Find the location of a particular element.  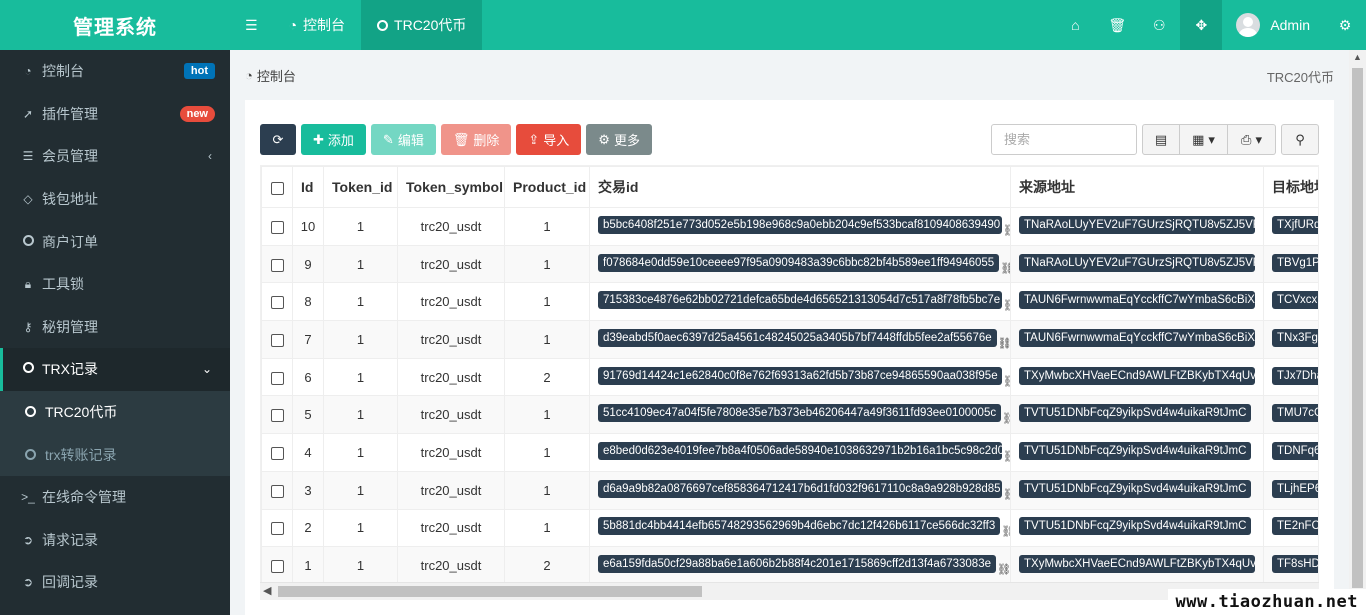

sidebar-subitem-trc20: TRC20代币 is located at coordinates (115, 412).